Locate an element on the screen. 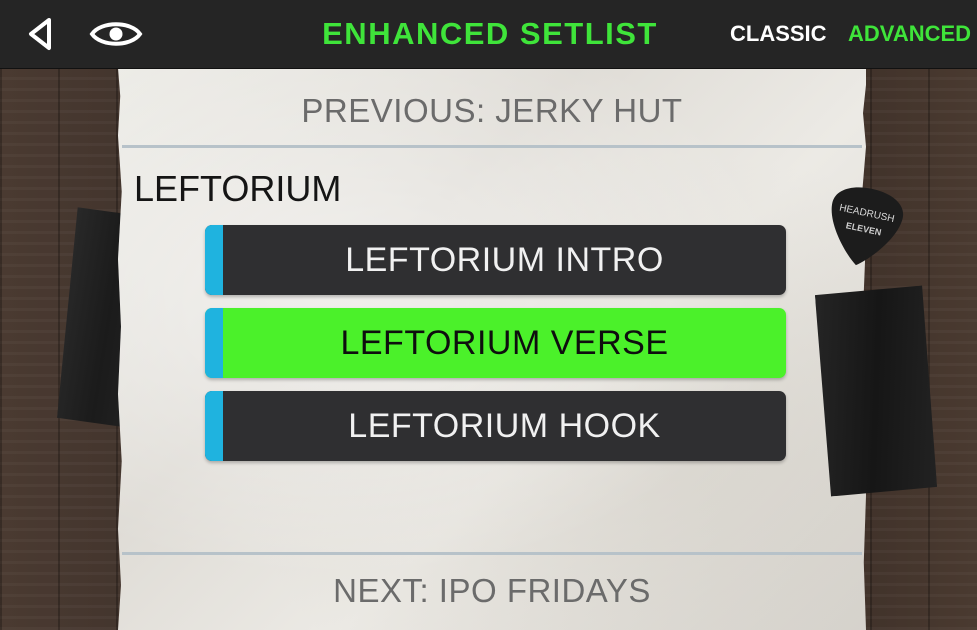 Image resolution: width=977 pixels, height=630 pixels. section-button-verse: LEFTORIUM VERSE is located at coordinates (495, 343).